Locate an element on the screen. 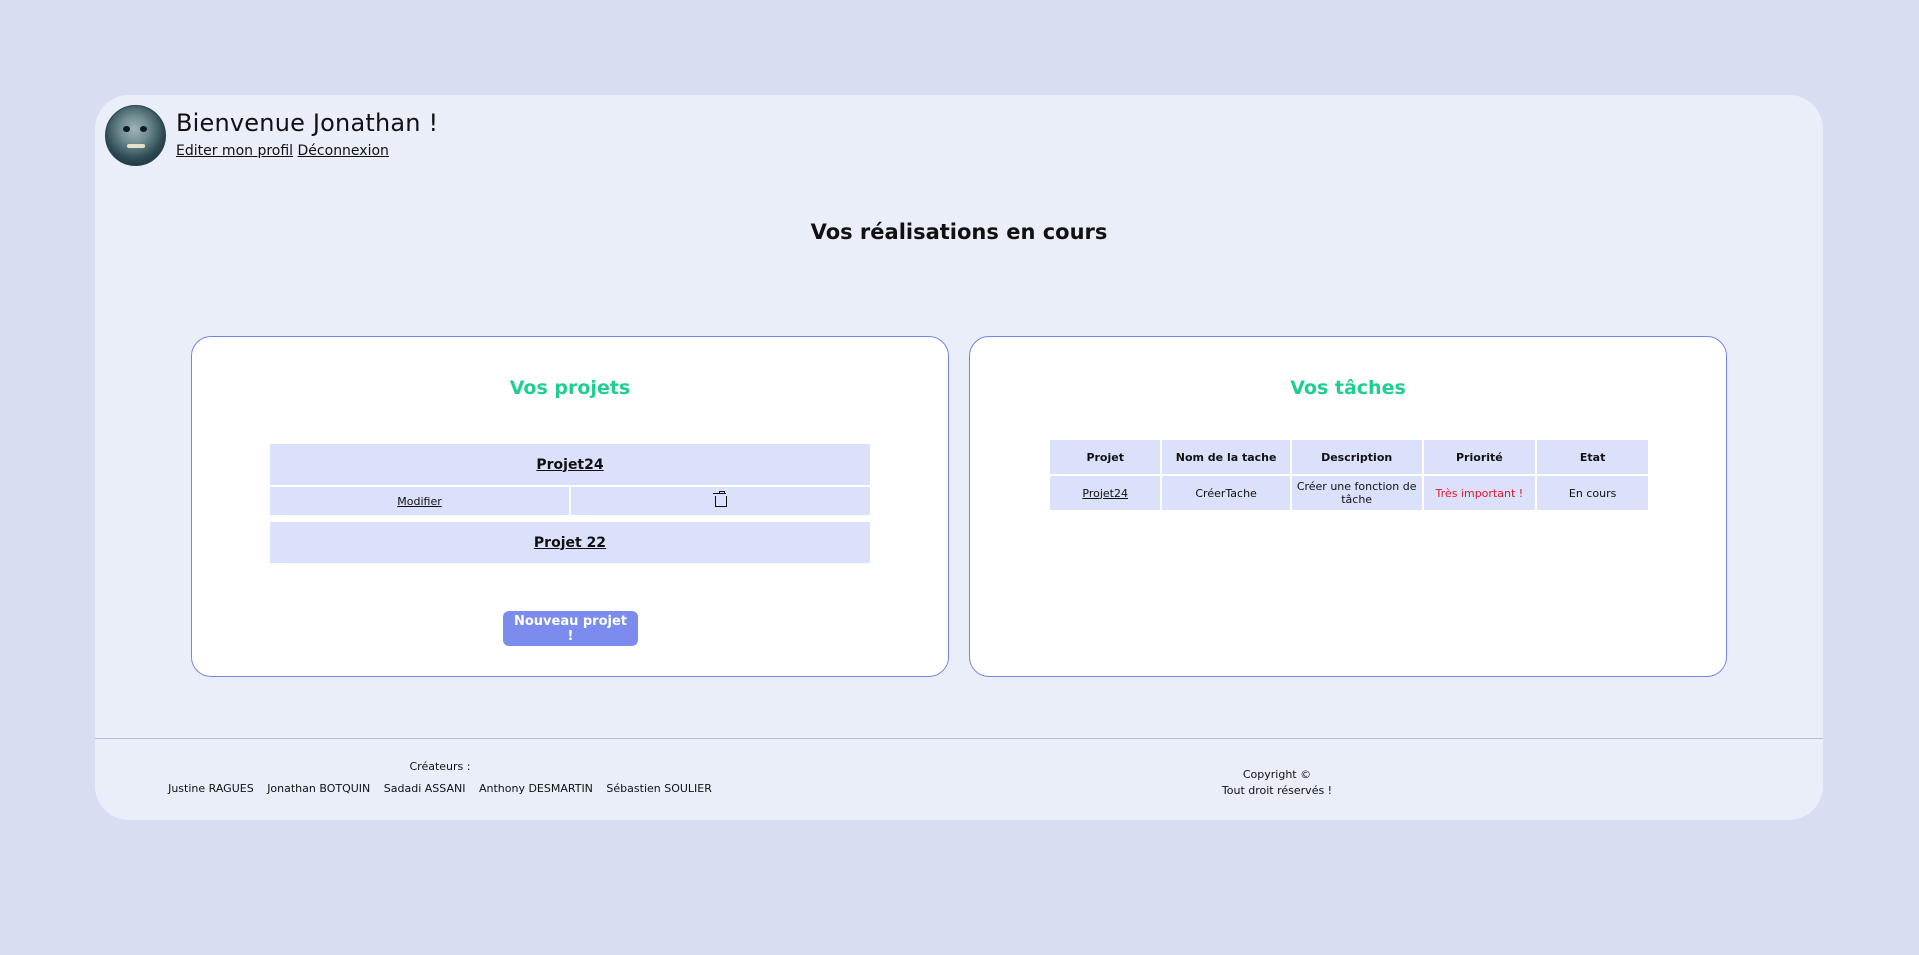 The height and width of the screenshot is (955, 1919). projects-title: Vos projets is located at coordinates (570, 388).